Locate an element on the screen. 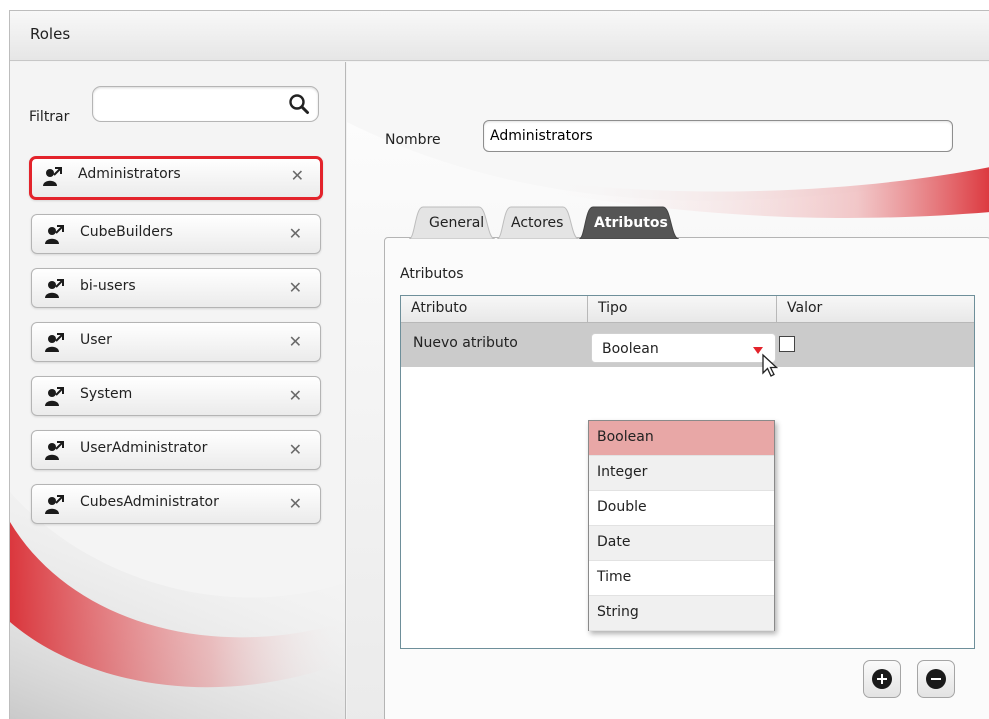 The image size is (989, 719). table-header: Atributo Tipo Valor is located at coordinates (687, 309).